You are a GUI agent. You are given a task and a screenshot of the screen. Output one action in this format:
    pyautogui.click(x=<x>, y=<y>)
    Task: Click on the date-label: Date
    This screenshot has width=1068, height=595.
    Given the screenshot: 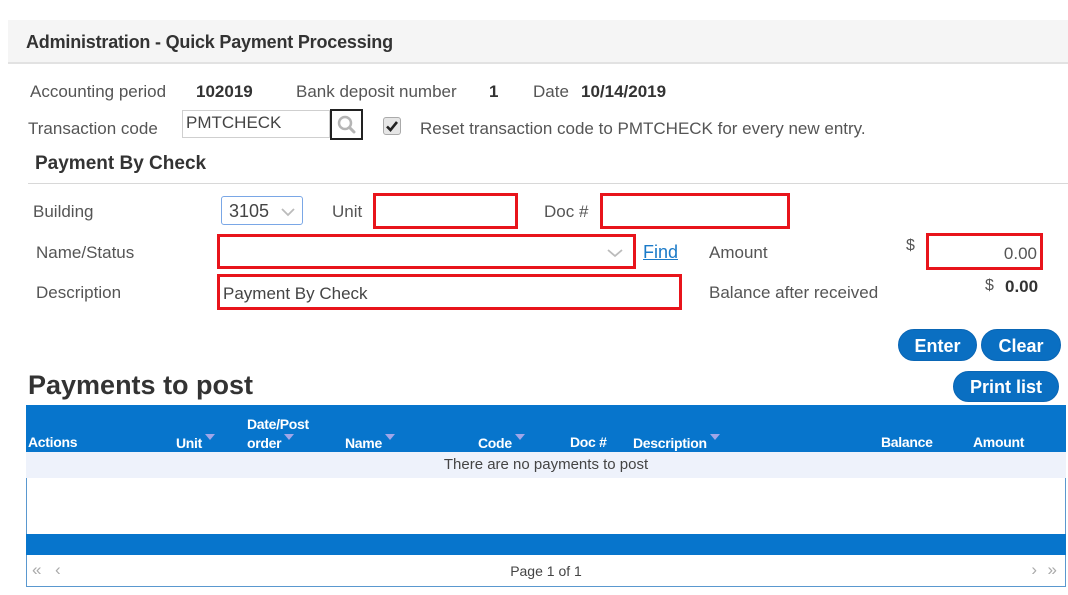 What is the action you would take?
    pyautogui.click(x=551, y=91)
    